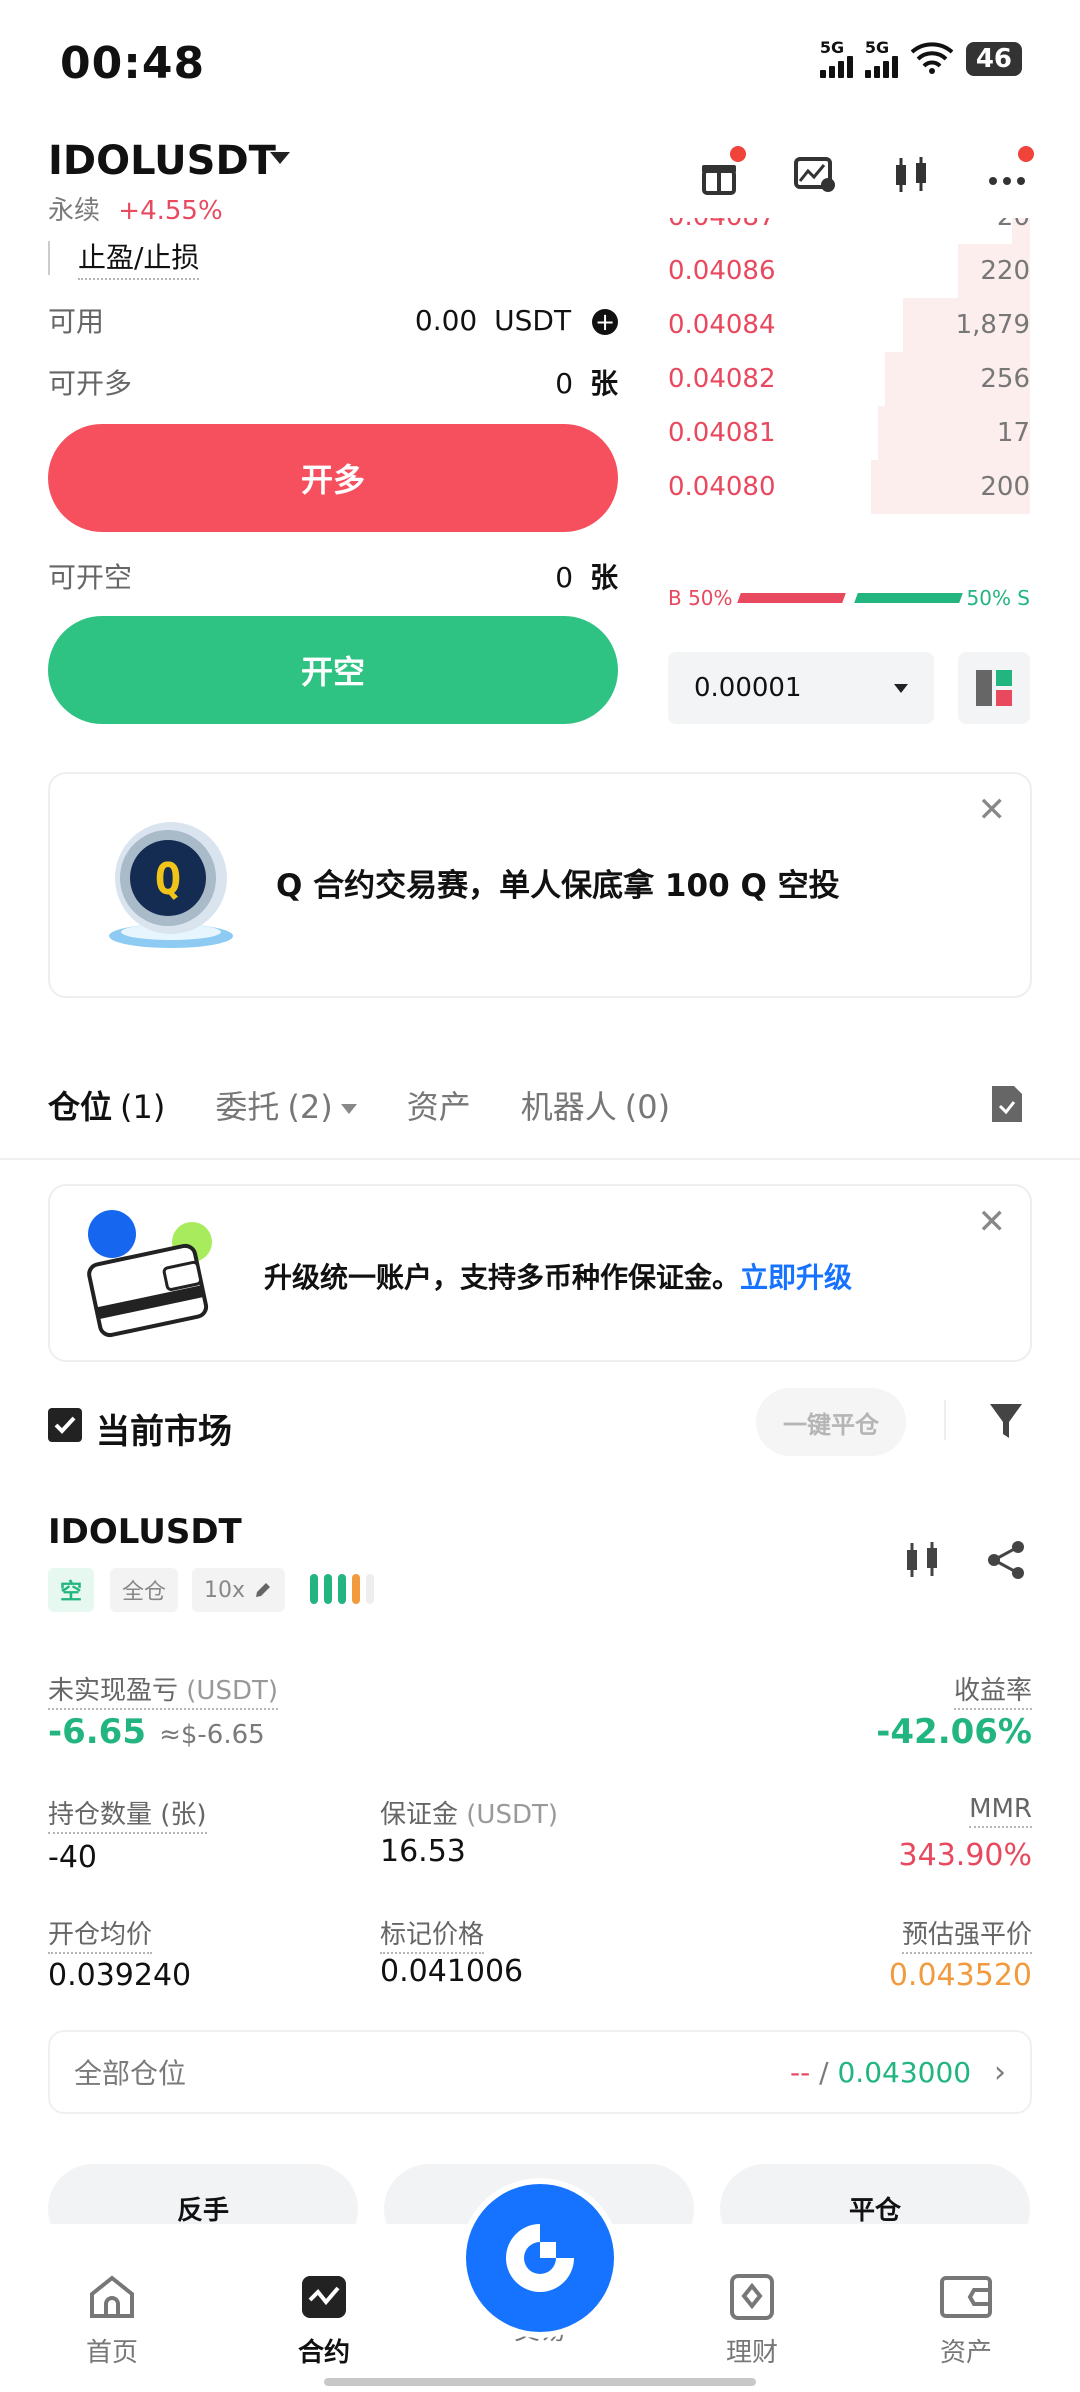 This screenshot has width=1080, height=2392. Describe the element at coordinates (145, 1532) in the screenshot. I see `position-symbol: IDOLUSDT` at that location.